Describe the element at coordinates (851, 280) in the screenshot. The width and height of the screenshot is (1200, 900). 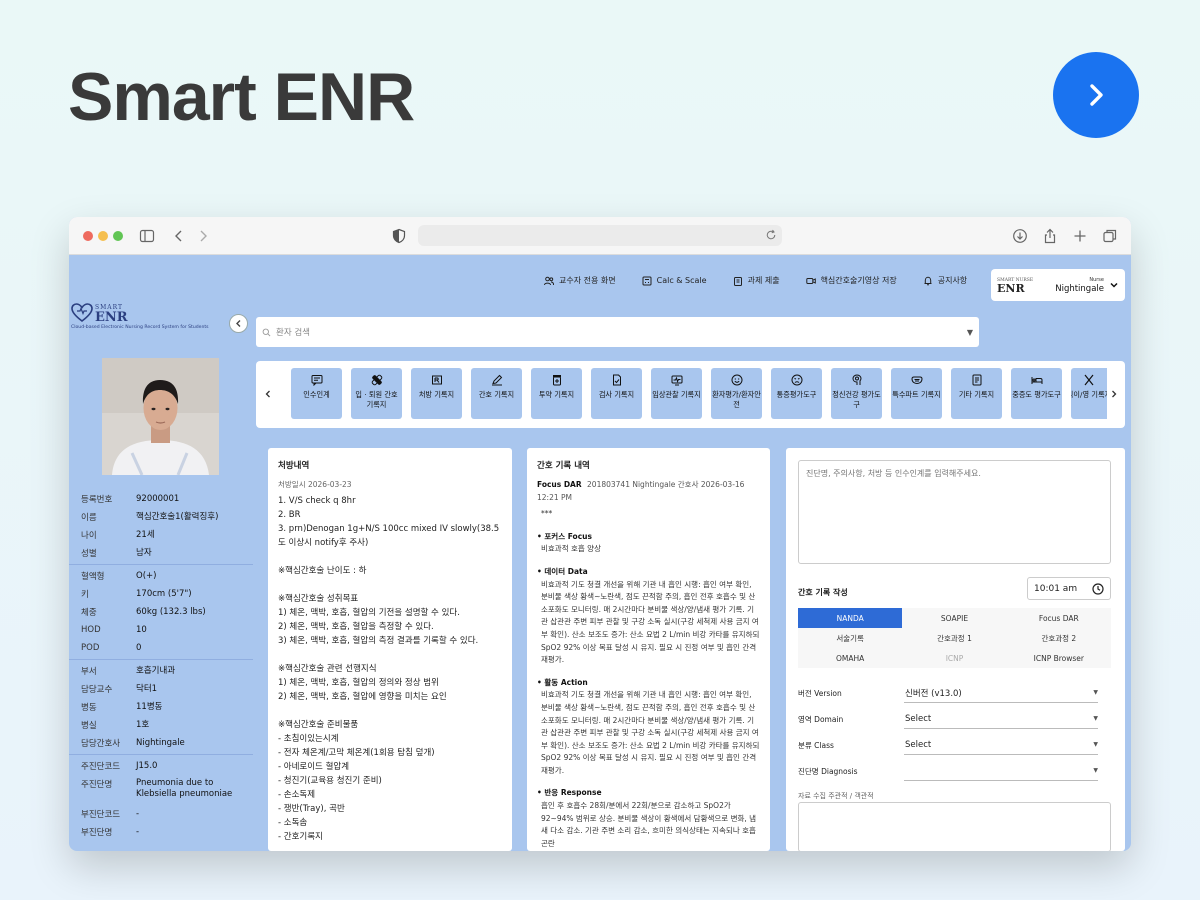
I see `nav-video-save: 핵심간호술기영상 저장` at that location.